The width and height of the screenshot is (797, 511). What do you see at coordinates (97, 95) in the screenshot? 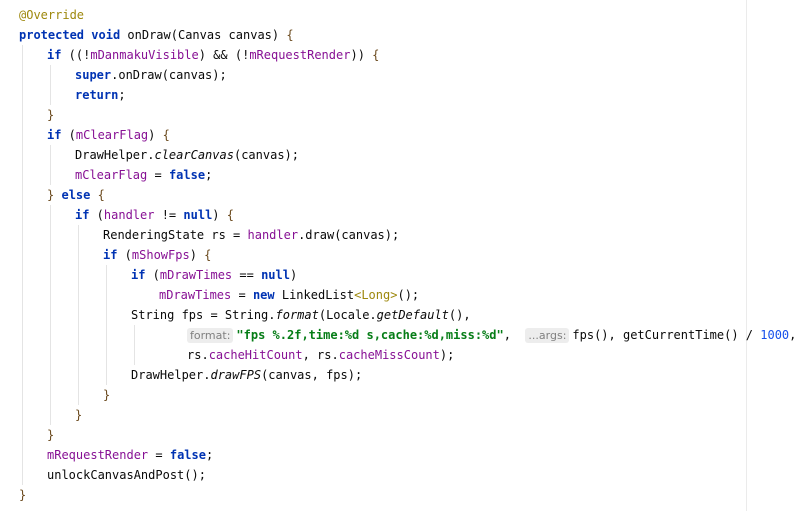
I see `code-token: return` at bounding box center [97, 95].